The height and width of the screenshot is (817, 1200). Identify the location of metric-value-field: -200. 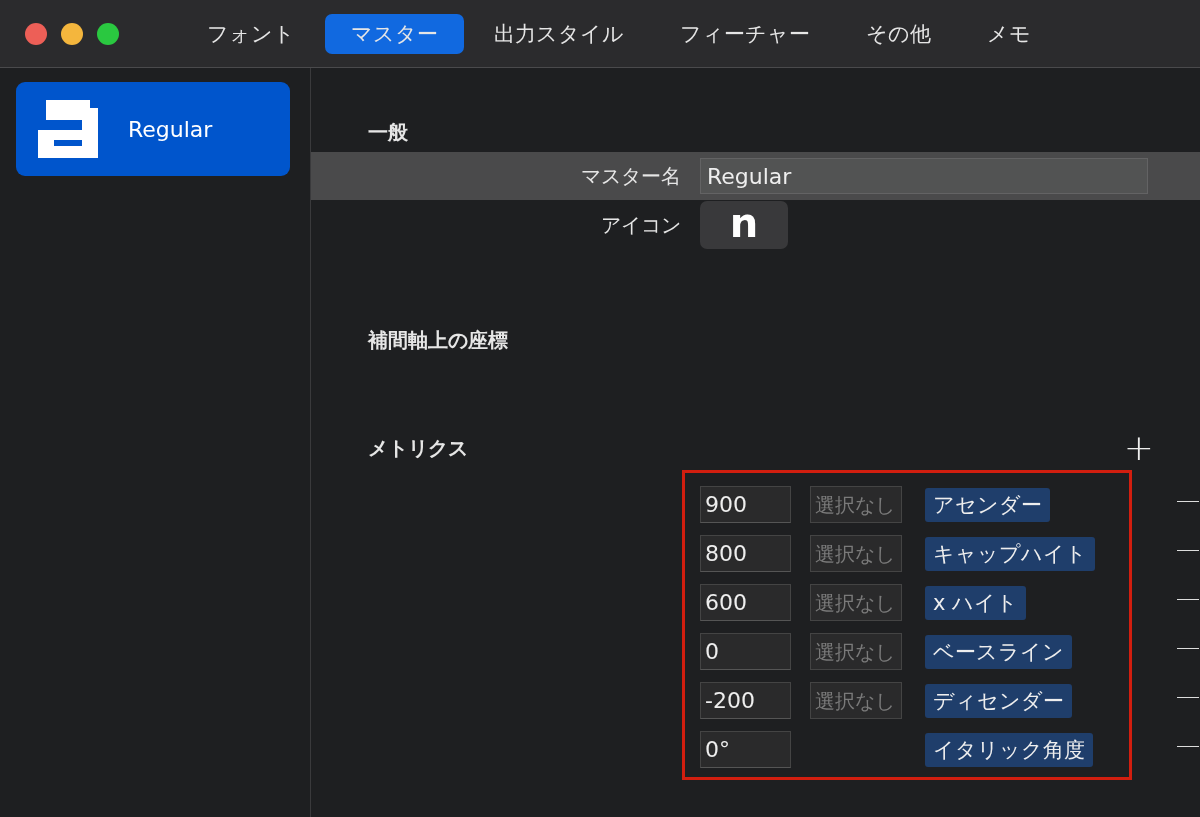
(745, 700).